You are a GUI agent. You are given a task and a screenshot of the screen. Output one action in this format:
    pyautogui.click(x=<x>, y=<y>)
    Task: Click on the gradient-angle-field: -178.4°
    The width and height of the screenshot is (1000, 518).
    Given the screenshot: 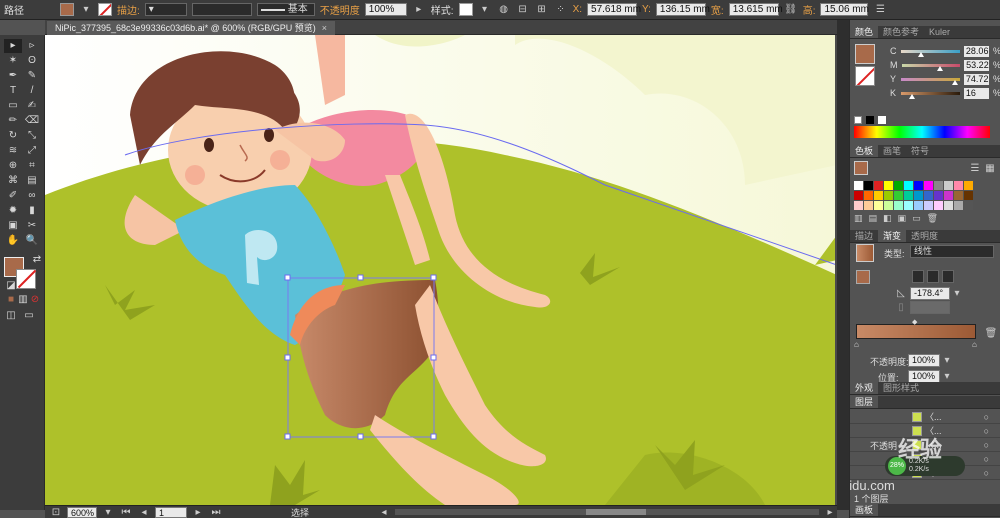 What is the action you would take?
    pyautogui.click(x=930, y=293)
    